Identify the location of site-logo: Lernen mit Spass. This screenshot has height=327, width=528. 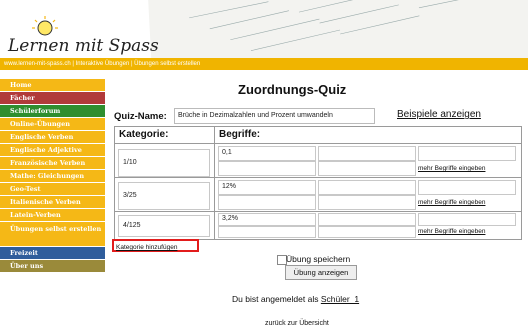
(83, 46).